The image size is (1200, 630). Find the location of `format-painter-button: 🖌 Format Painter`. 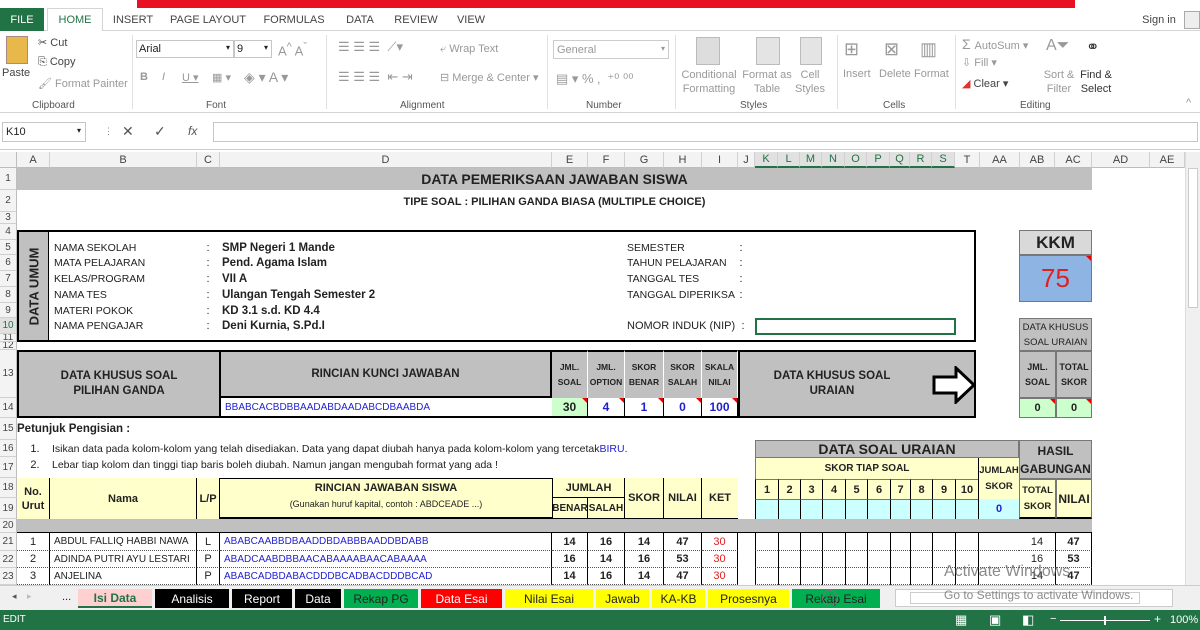

format-painter-button: 🖌 Format Painter is located at coordinates (83, 83).